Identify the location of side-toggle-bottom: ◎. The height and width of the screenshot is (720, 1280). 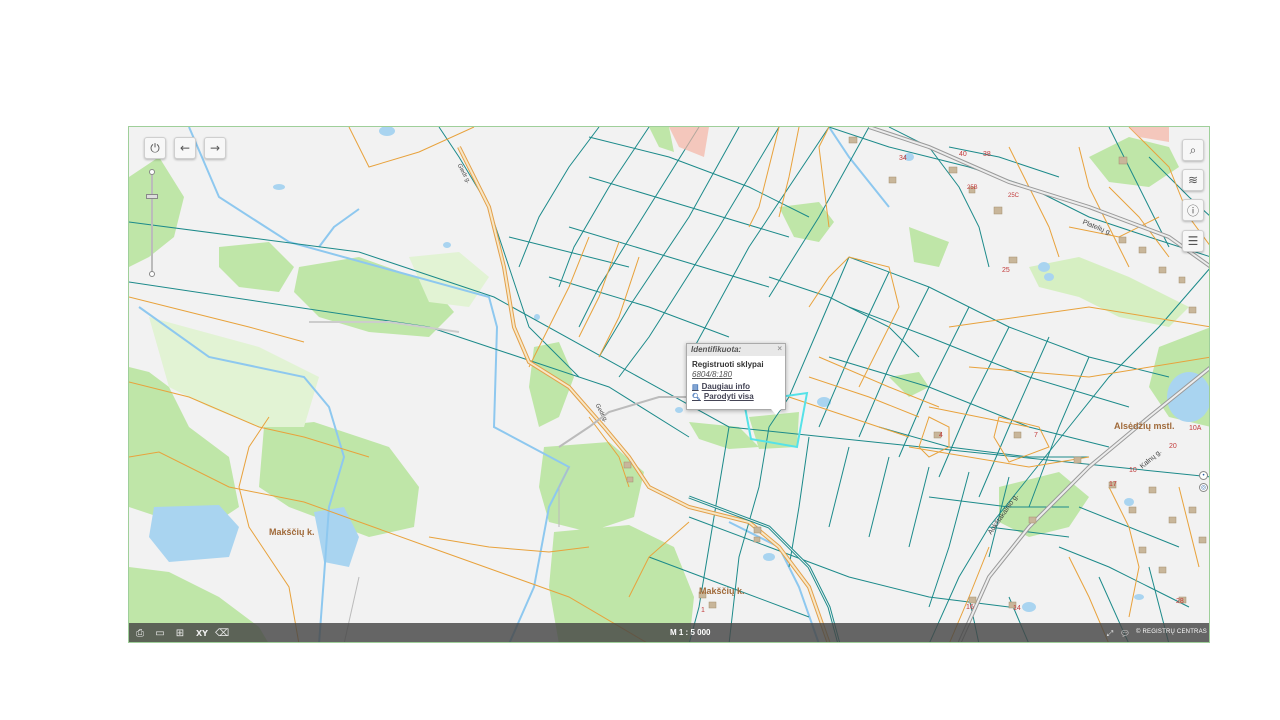
(1203, 487).